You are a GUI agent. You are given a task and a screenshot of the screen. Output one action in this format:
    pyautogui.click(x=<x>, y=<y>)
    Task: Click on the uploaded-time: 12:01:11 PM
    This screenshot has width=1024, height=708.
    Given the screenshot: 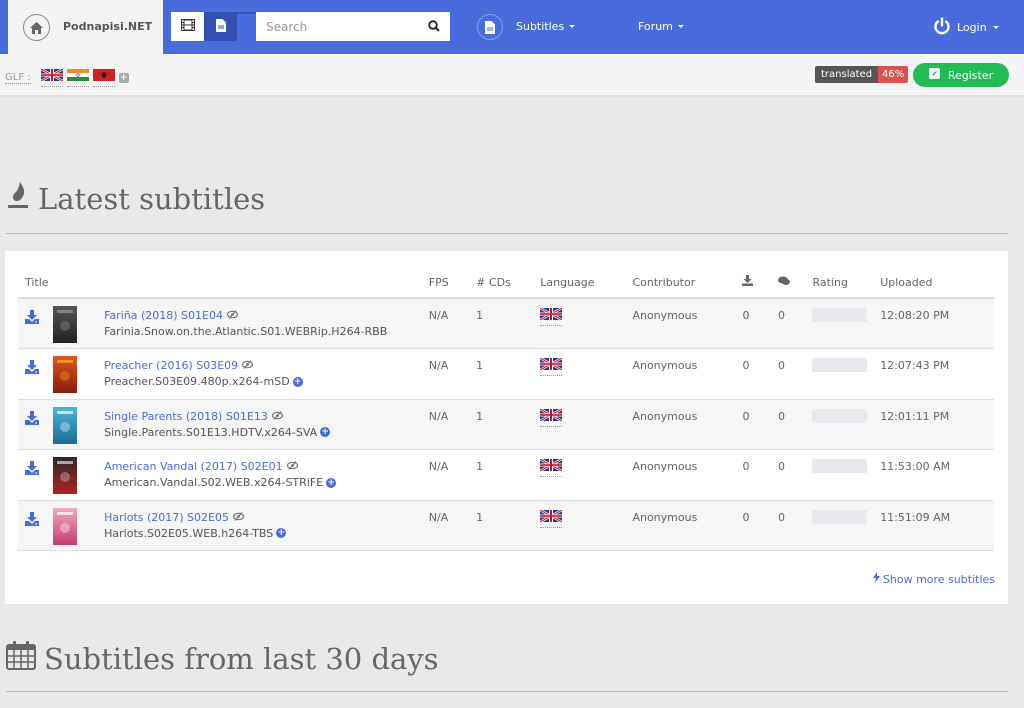 What is the action you would take?
    pyautogui.click(x=915, y=416)
    